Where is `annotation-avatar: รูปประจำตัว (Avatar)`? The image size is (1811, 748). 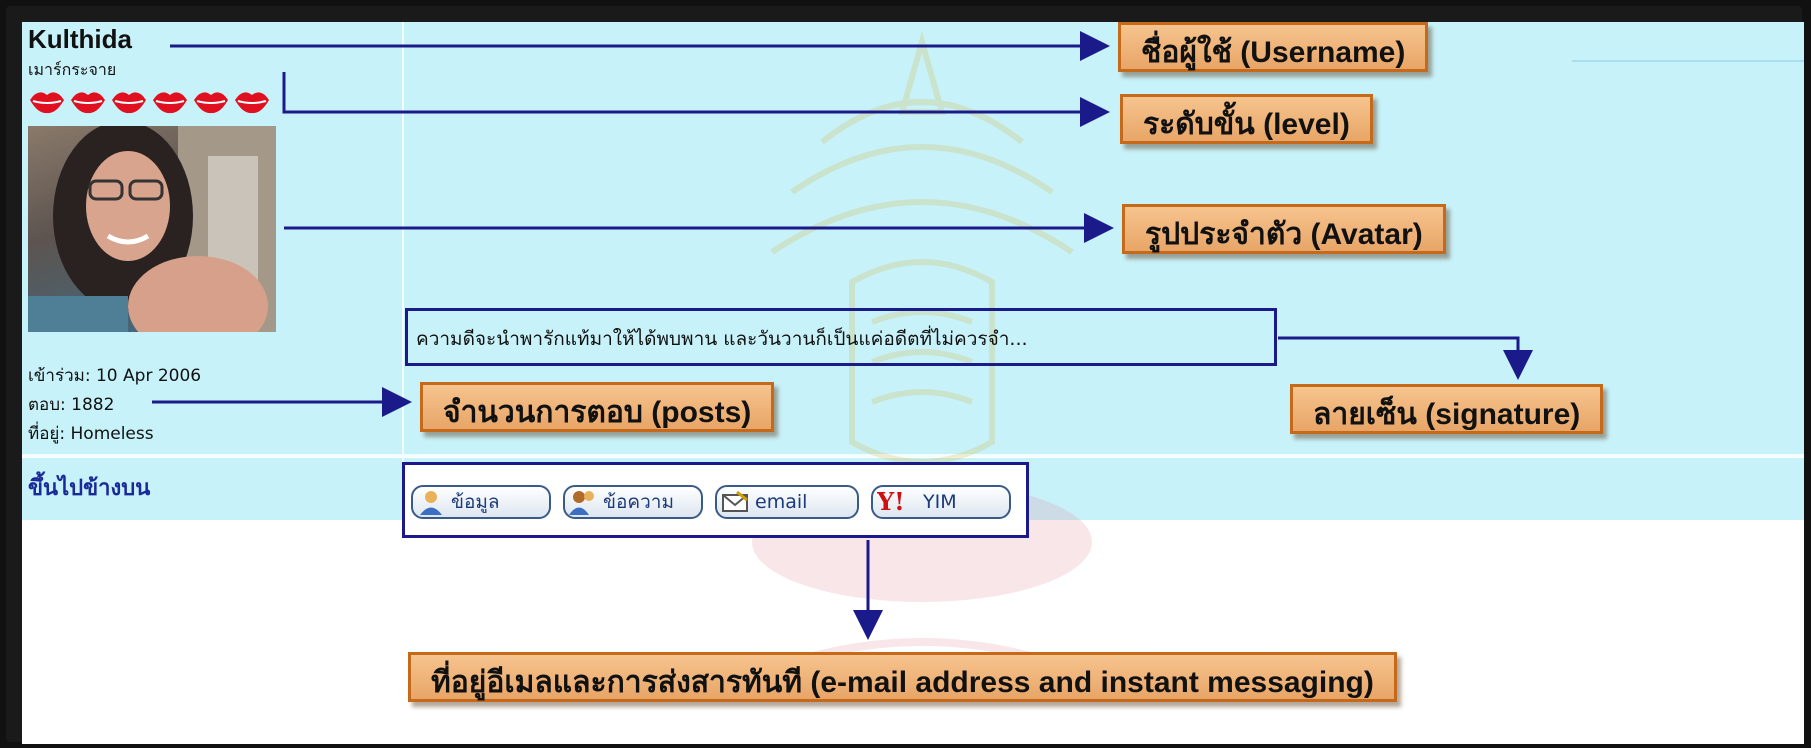
annotation-avatar: รูปประจำตัว (Avatar) is located at coordinates (1284, 229).